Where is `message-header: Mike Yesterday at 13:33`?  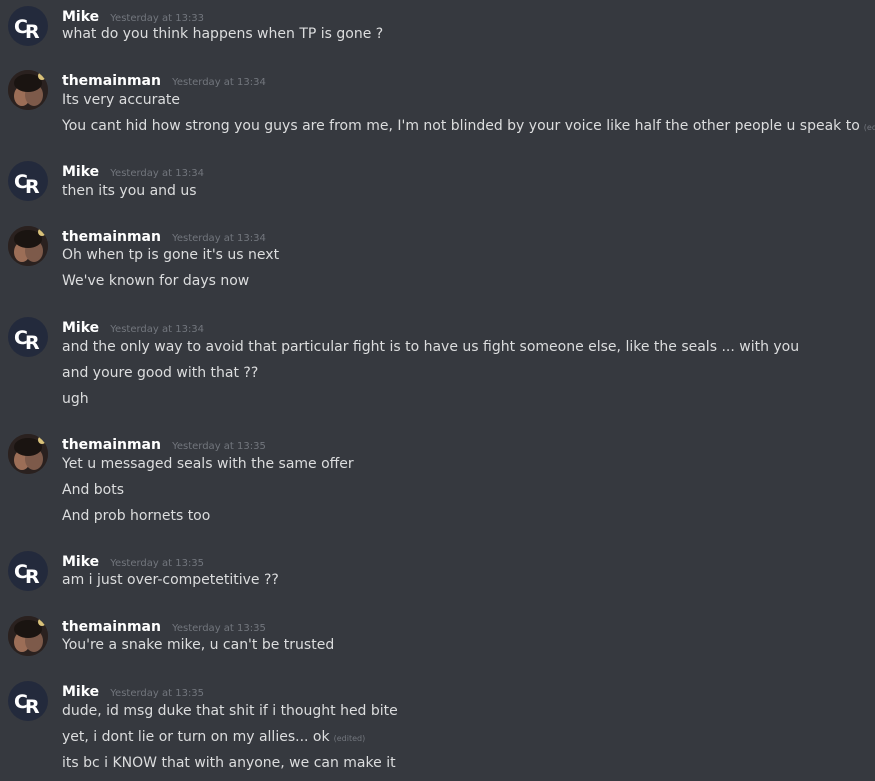
message-header: Mike Yesterday at 13:33 is located at coordinates (133, 16).